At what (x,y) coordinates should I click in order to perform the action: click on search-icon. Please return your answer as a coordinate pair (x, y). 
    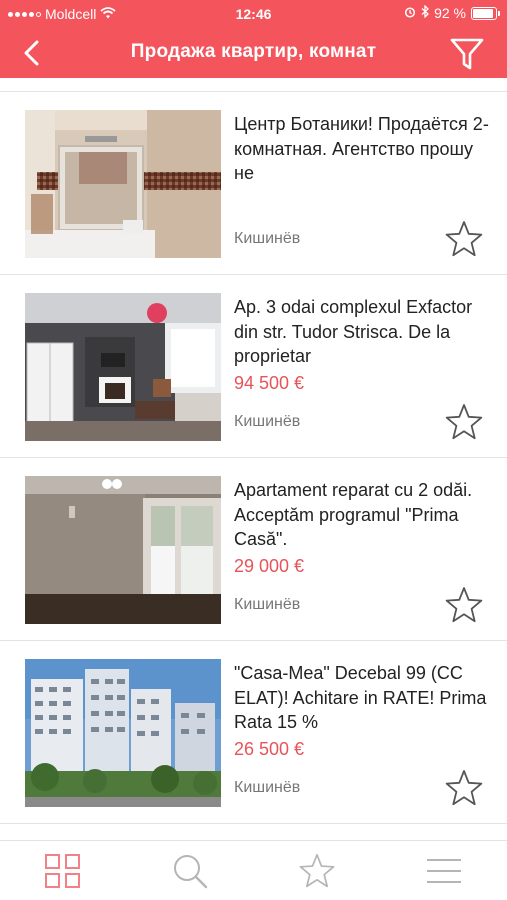
    Looking at the image, I should click on (191, 871).